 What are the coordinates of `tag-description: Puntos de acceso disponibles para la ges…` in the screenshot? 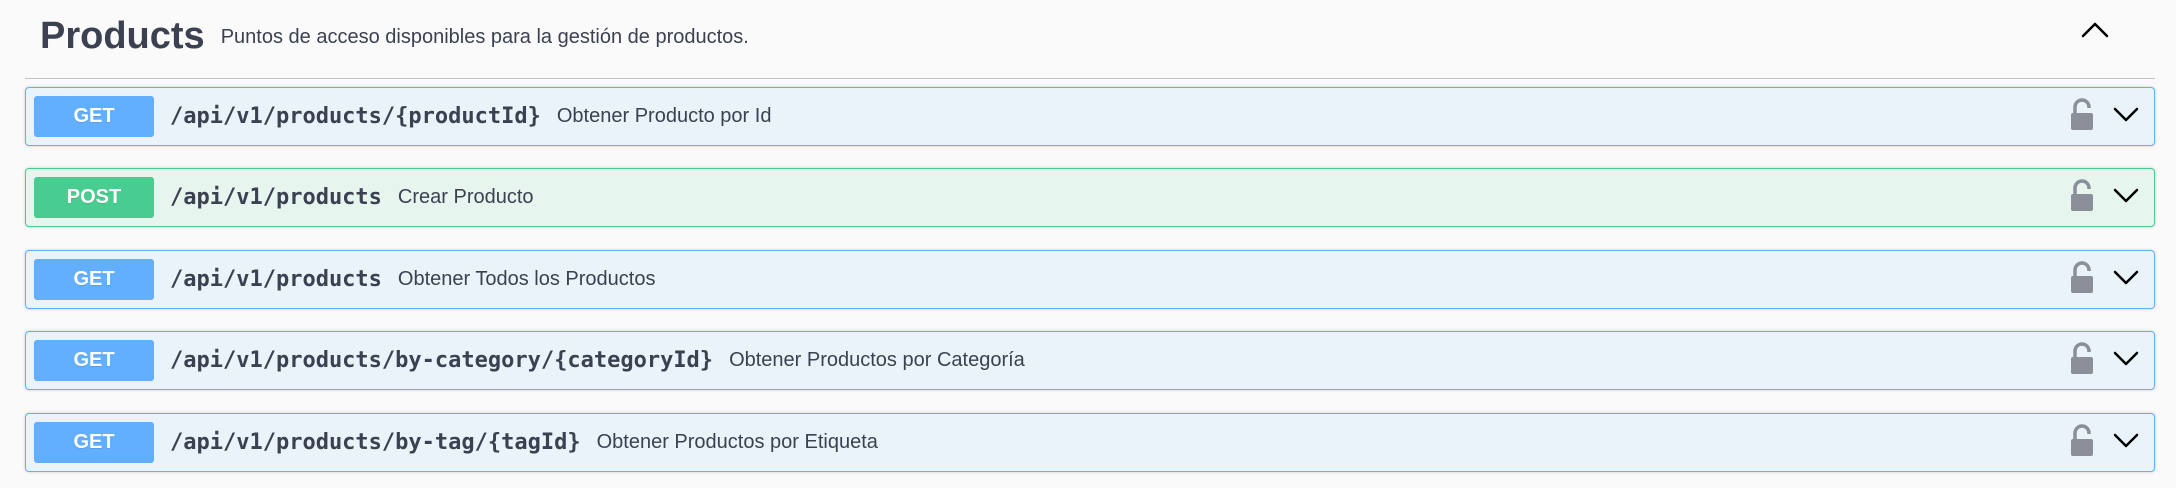 It's located at (484, 36).